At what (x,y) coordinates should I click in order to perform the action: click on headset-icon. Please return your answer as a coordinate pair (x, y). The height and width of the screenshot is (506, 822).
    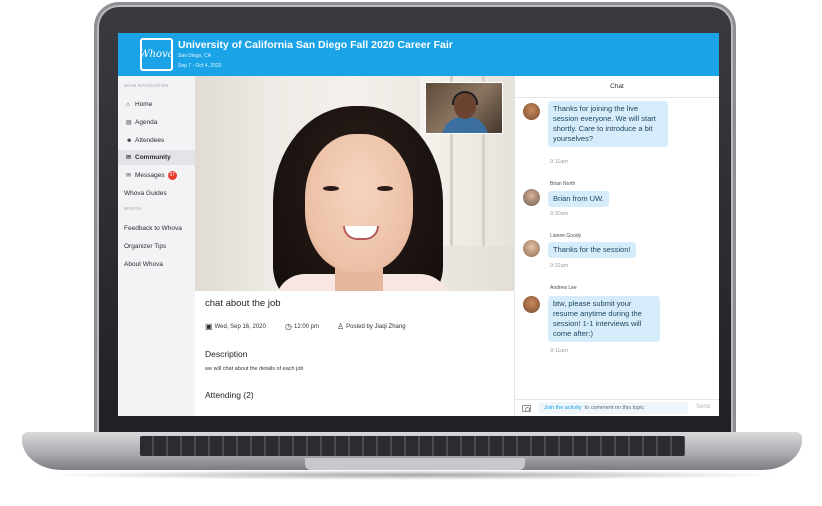
    Looking at the image, I should click on (465, 98).